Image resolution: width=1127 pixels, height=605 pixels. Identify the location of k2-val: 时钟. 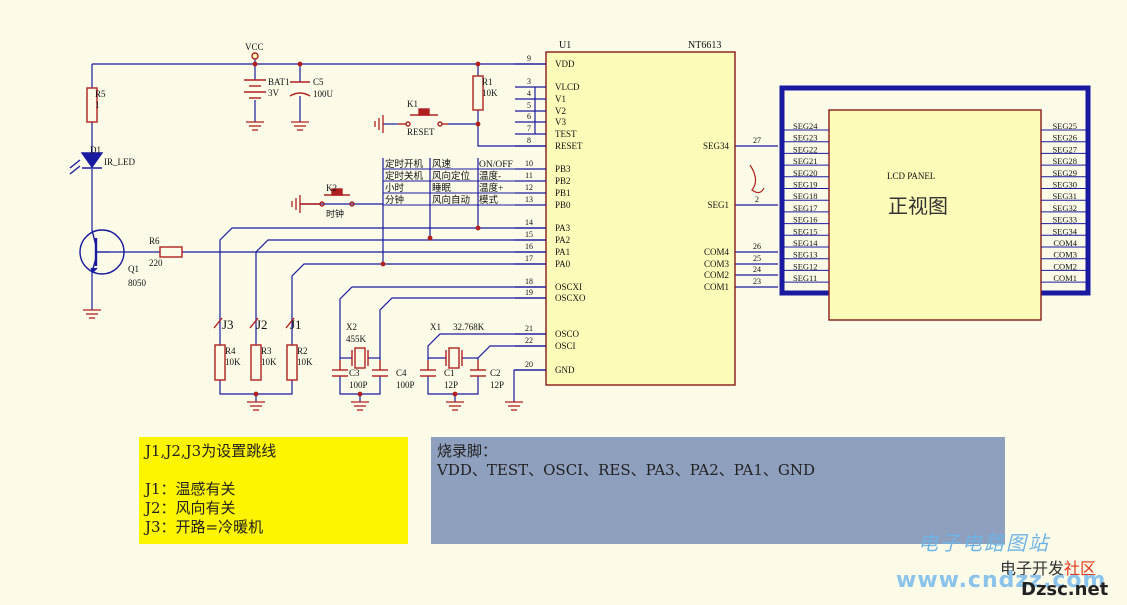
(335, 213).